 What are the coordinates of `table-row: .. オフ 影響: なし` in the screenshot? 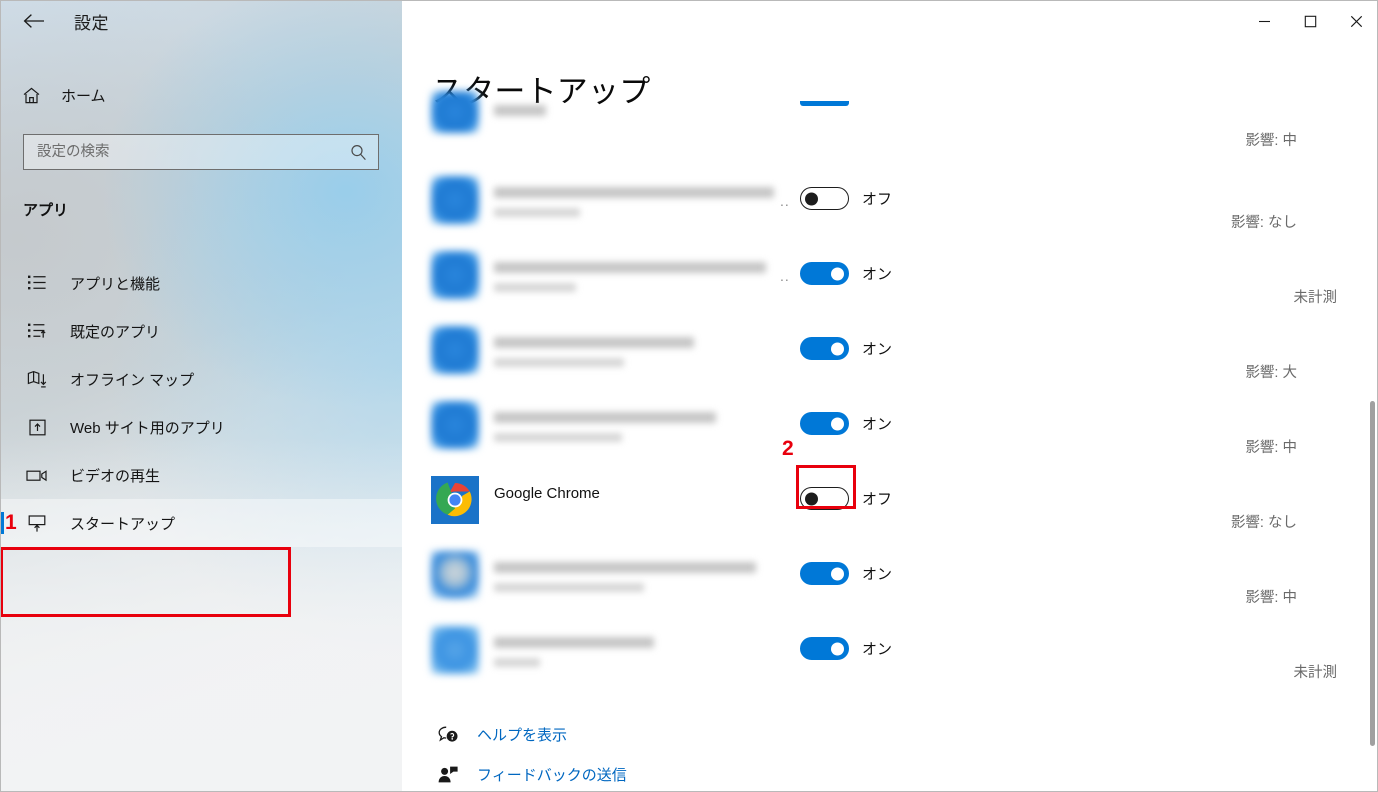 It's located at (879, 200).